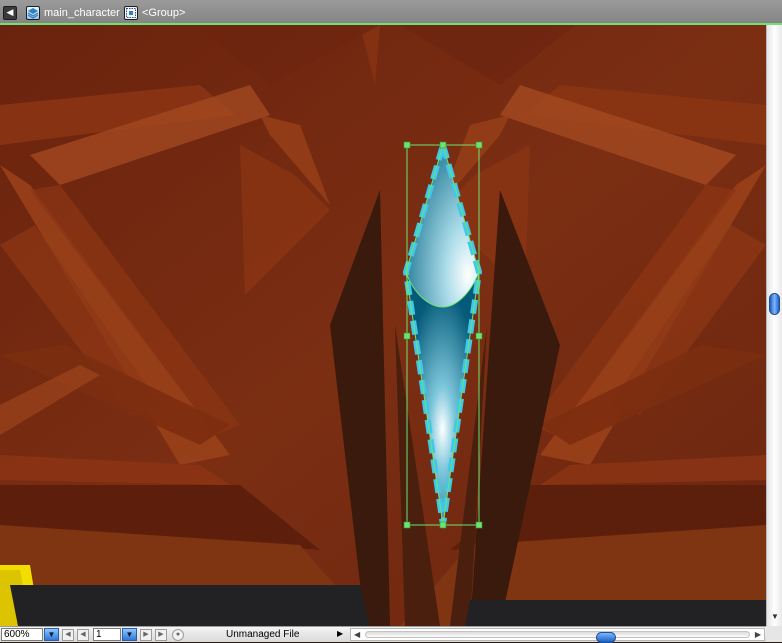  I want to click on back-arrow-icon: ◀, so click(10, 12).